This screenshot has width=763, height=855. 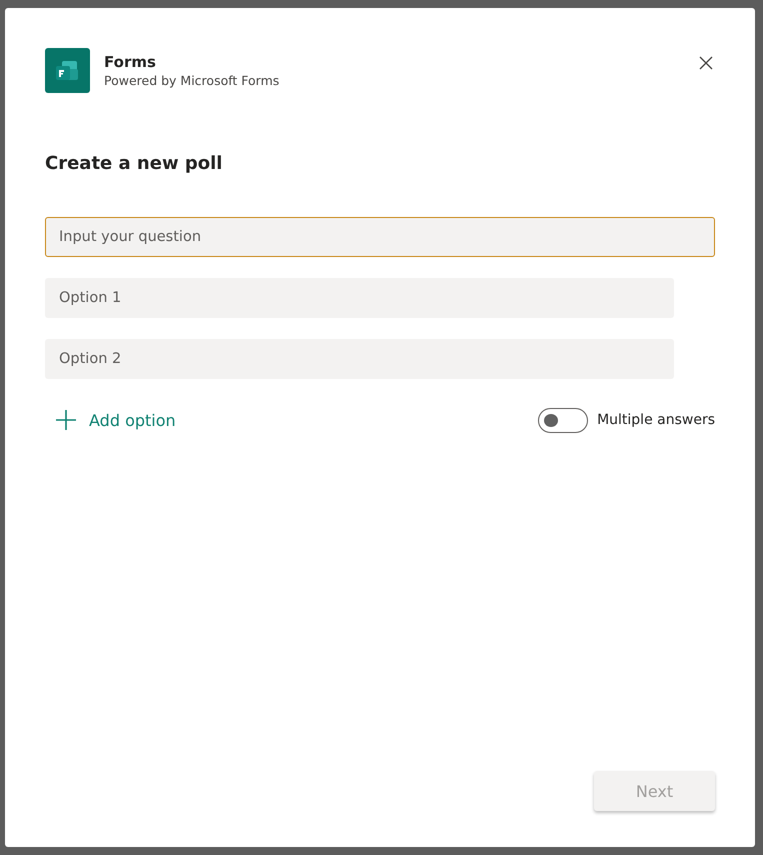 What do you see at coordinates (134, 164) in the screenshot?
I see `dialog-heading: Create a new poll` at bounding box center [134, 164].